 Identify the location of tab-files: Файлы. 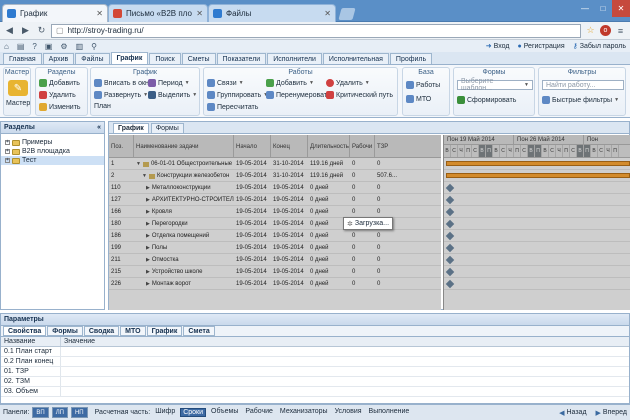
(92, 58).